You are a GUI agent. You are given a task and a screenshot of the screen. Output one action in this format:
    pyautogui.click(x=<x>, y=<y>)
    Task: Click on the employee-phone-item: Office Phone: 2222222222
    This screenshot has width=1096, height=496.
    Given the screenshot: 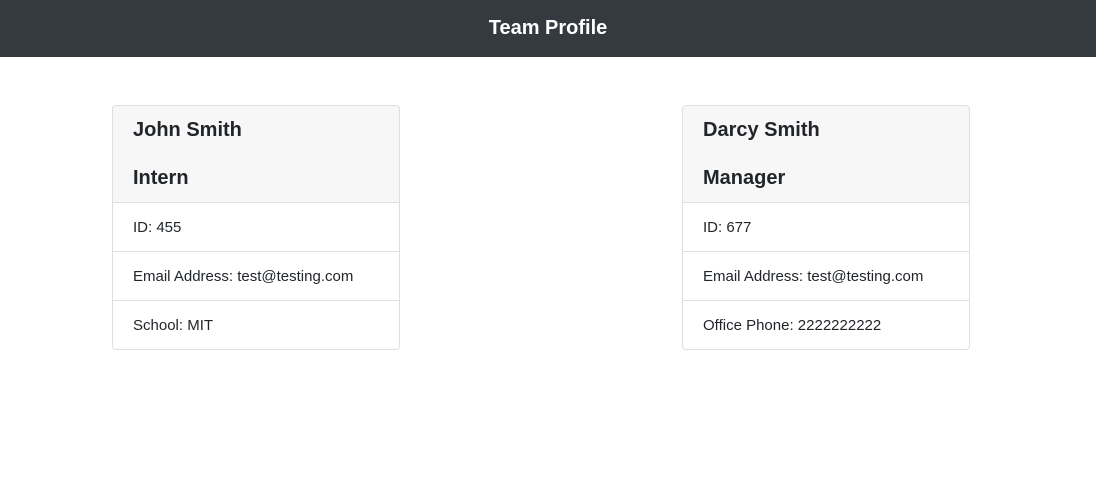 What is the action you would take?
    pyautogui.click(x=826, y=325)
    